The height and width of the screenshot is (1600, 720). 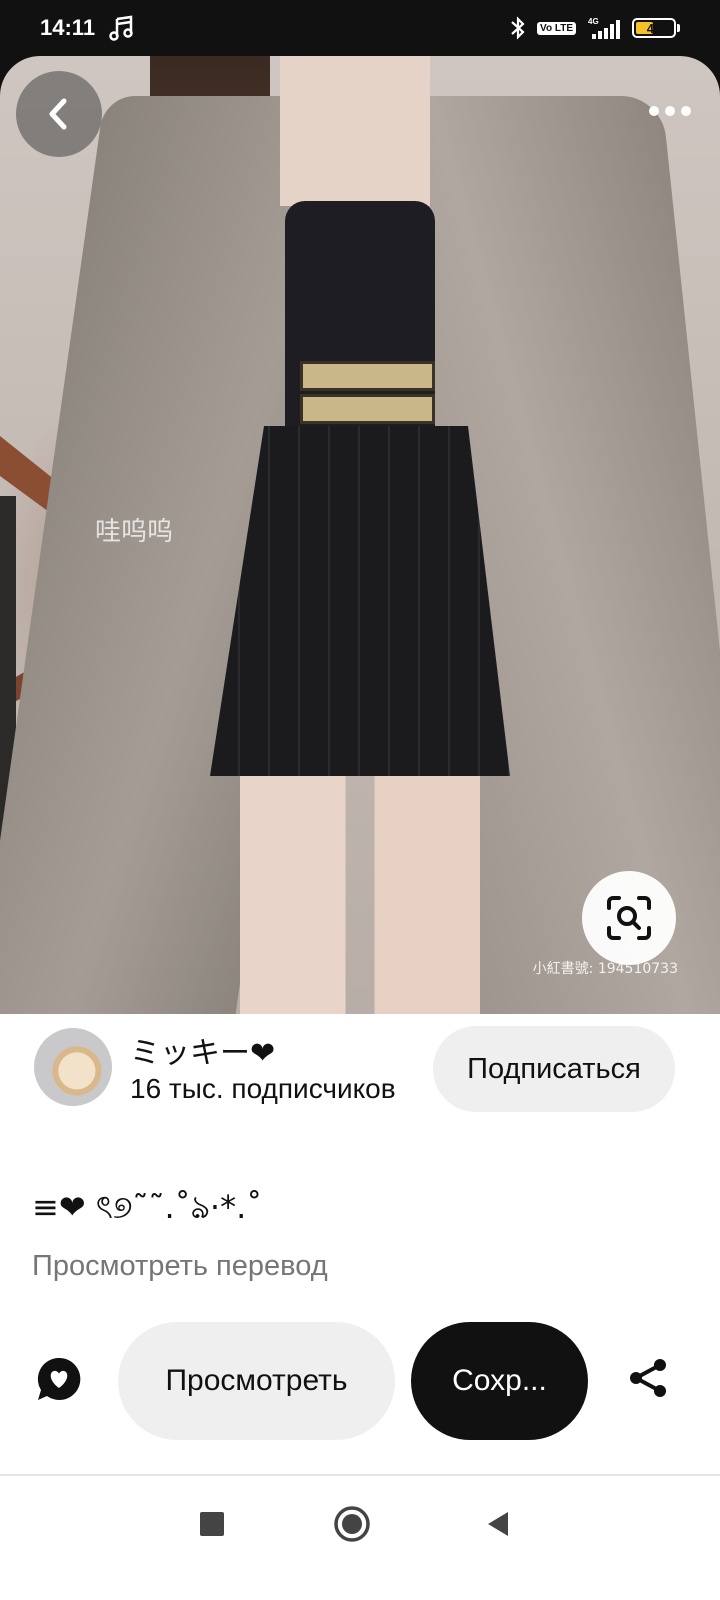 I want to click on battery-icon: 46, so click(x=656, y=28).